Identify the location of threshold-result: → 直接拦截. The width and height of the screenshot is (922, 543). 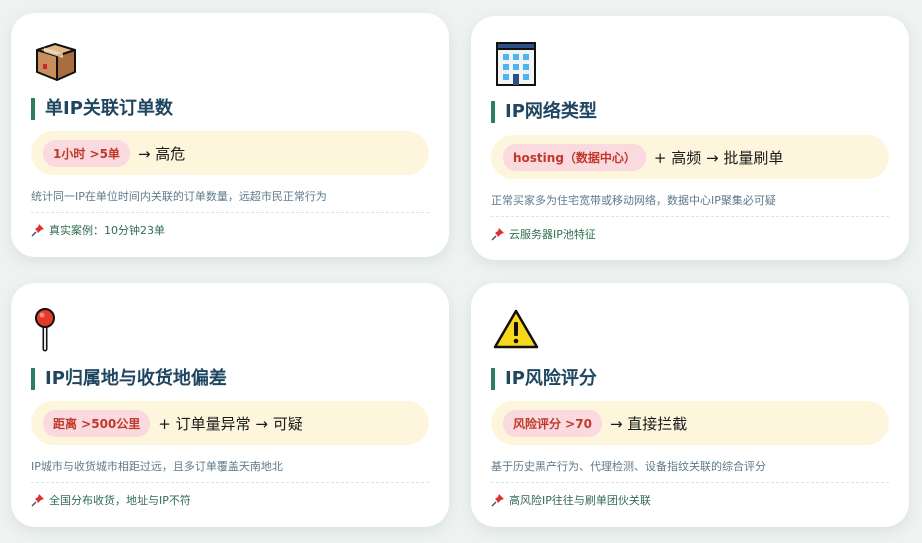
(648, 423).